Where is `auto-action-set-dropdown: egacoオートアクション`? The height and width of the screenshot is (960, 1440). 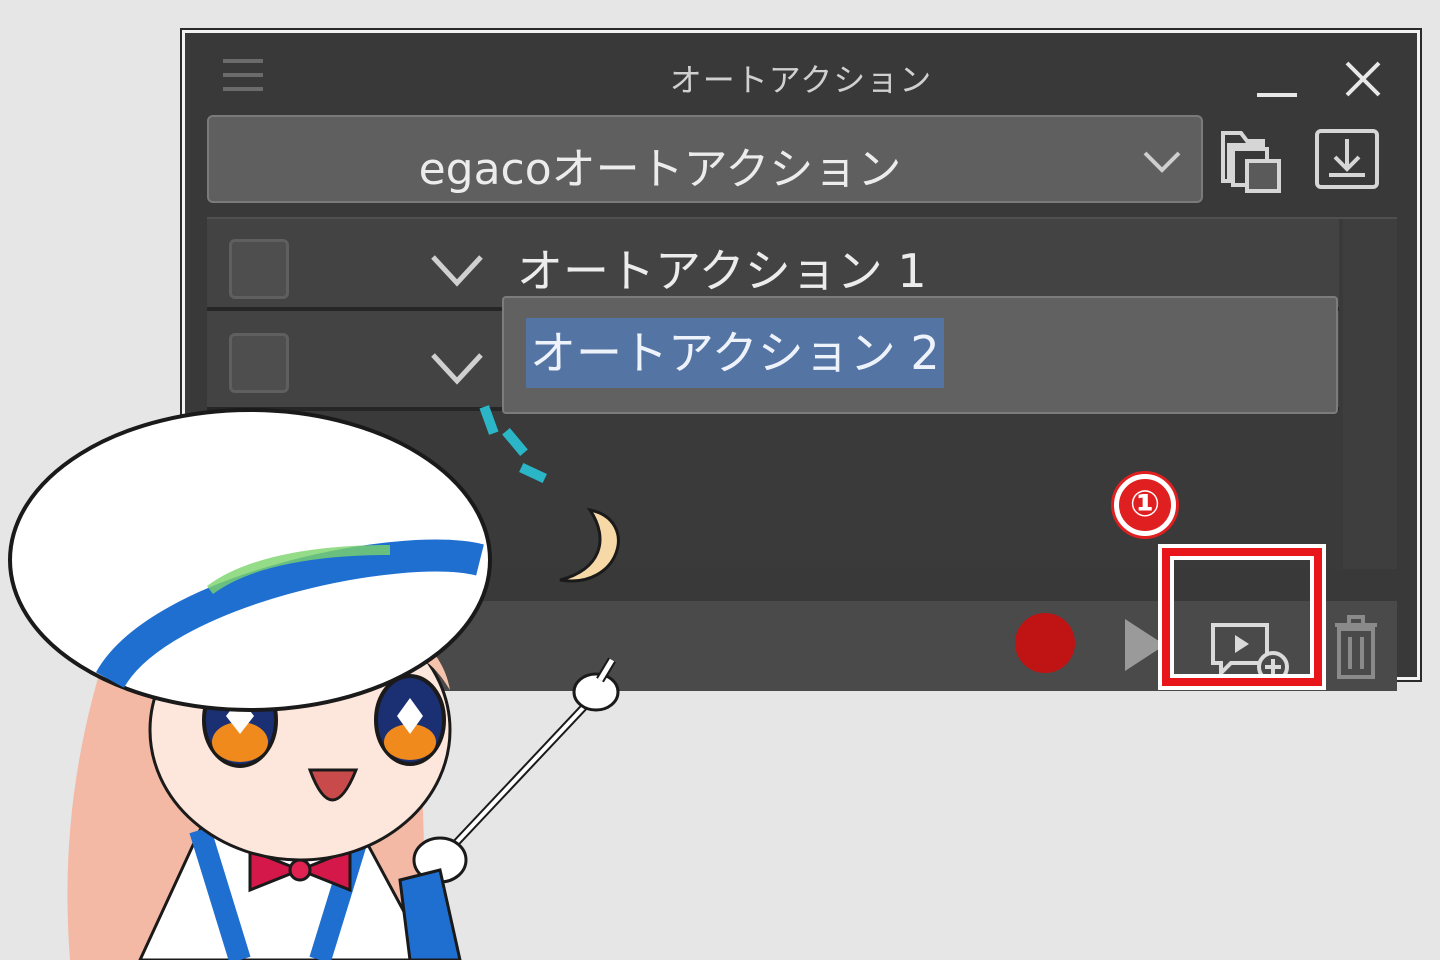 auto-action-set-dropdown: egacoオートアクション is located at coordinates (705, 159).